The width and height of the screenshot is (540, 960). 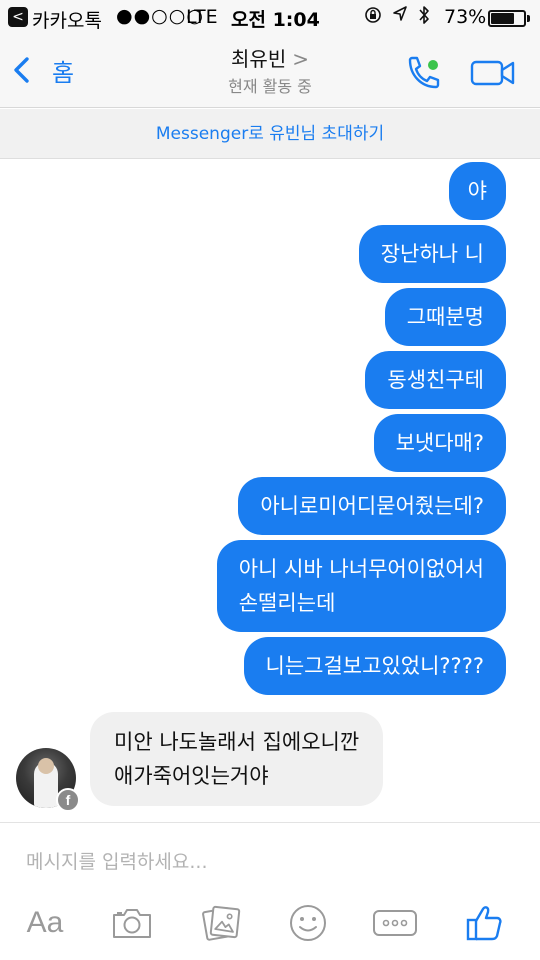 I want to click on video-call-button, so click(x=493, y=73).